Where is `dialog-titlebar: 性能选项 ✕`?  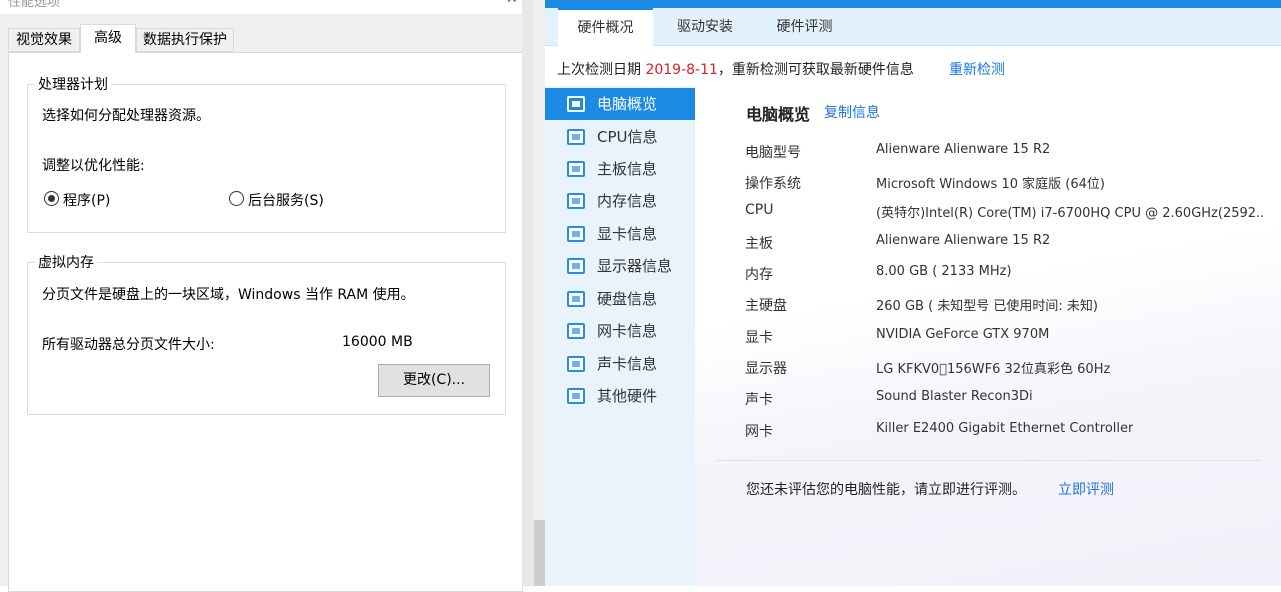 dialog-titlebar: 性能选项 ✕ is located at coordinates (267, 7).